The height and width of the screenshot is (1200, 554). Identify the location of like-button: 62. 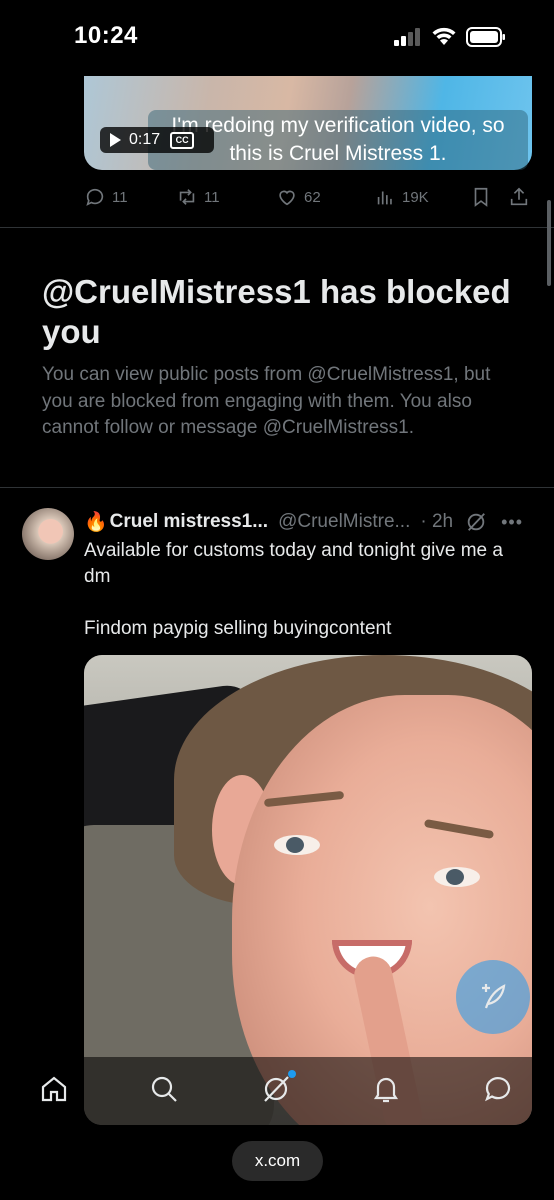
(298, 197).